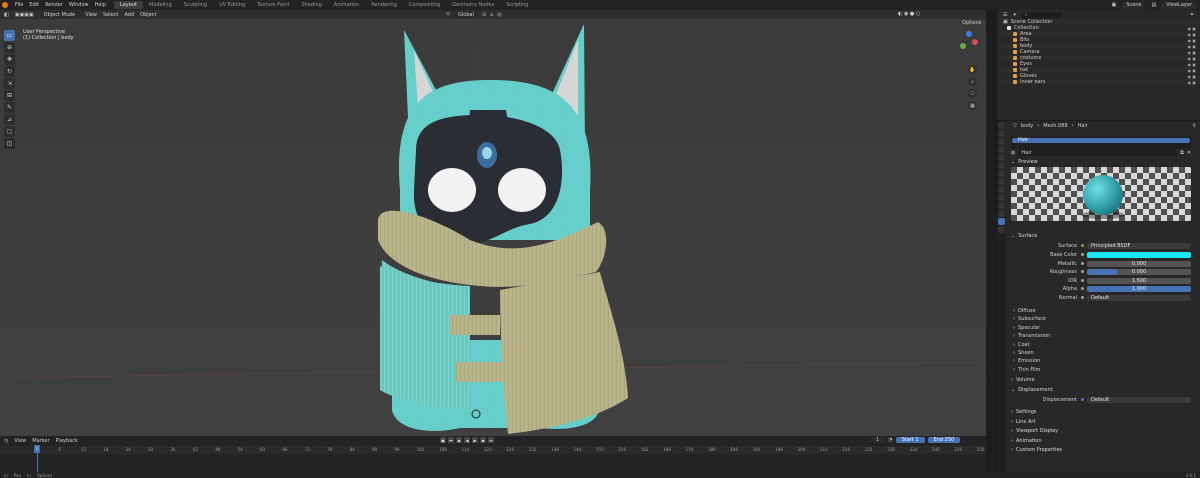  Describe the element at coordinates (1026, 441) in the screenshot. I see `panel-header: › Animation` at that location.